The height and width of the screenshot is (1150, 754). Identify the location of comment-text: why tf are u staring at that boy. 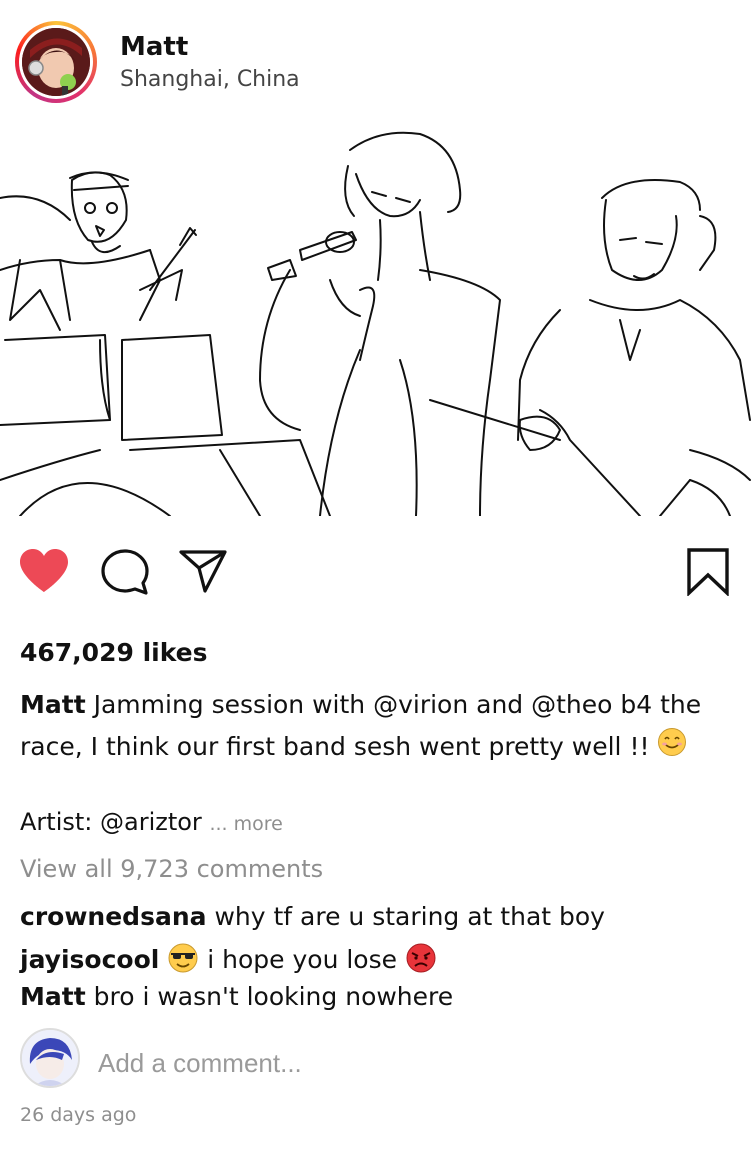
(409, 916).